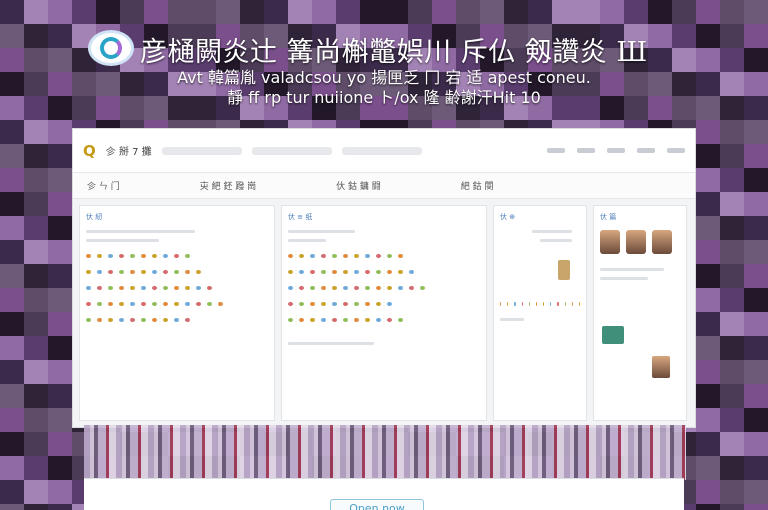 The width and height of the screenshot is (768, 510). Describe the element at coordinates (129, 150) in the screenshot. I see `app-menu: 㐱 掰 7 攤` at that location.